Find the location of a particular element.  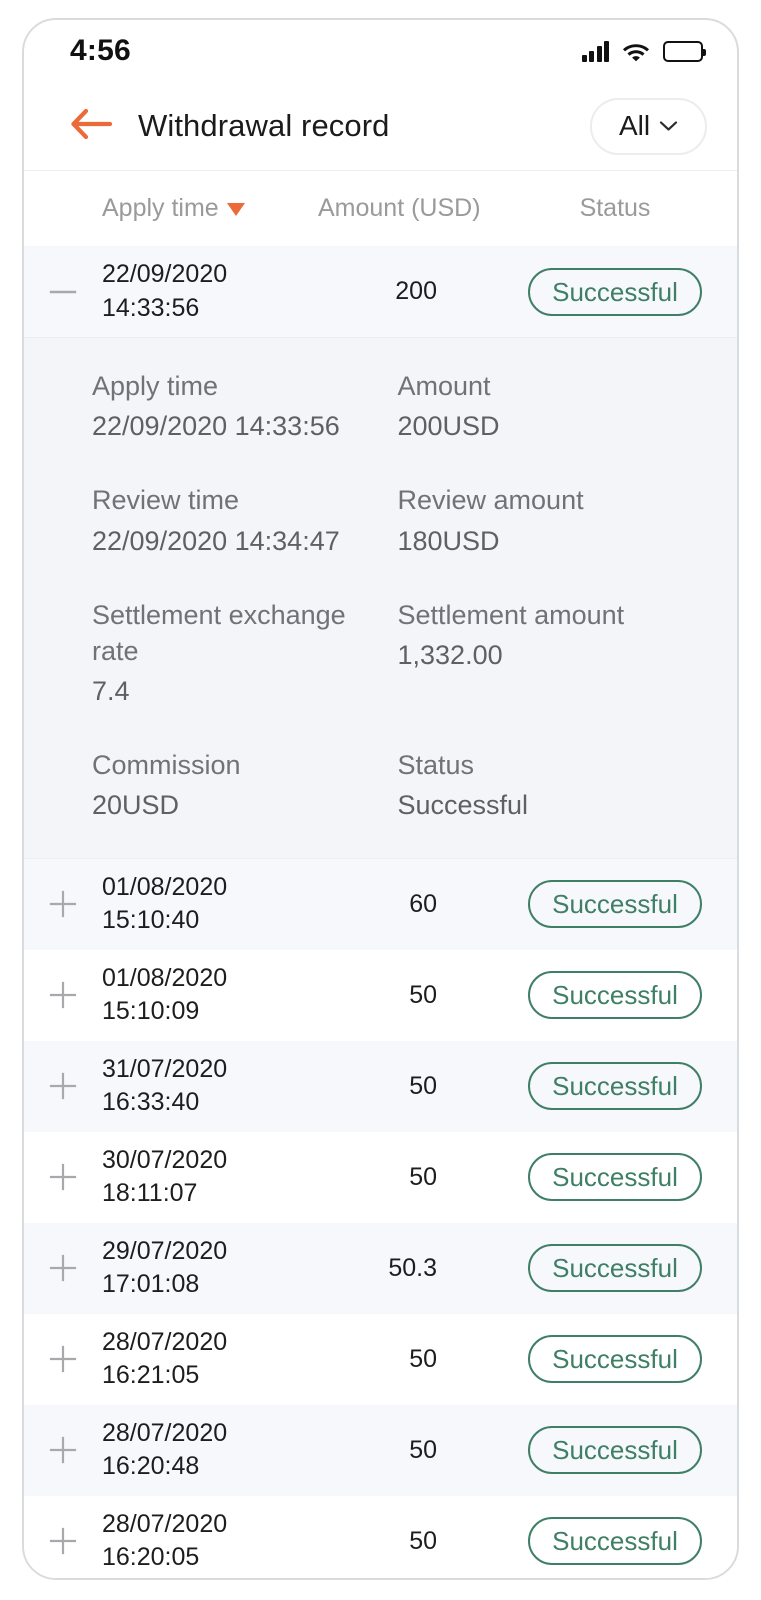

row-date: 31/07/2020 is located at coordinates (165, 1068).